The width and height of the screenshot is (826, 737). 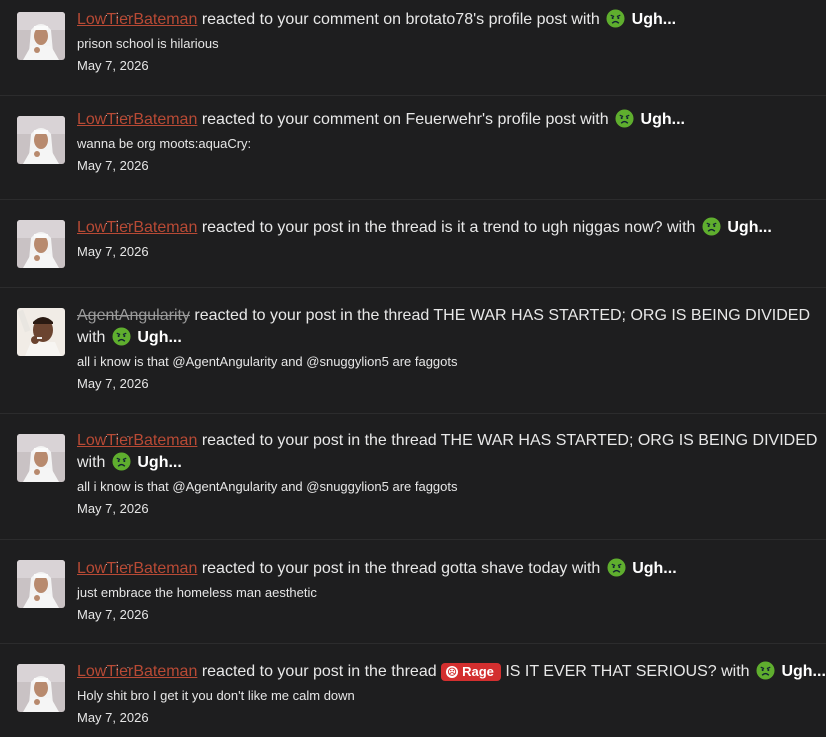 I want to click on content-link: brotato78's profile post with, so click(x=502, y=19).